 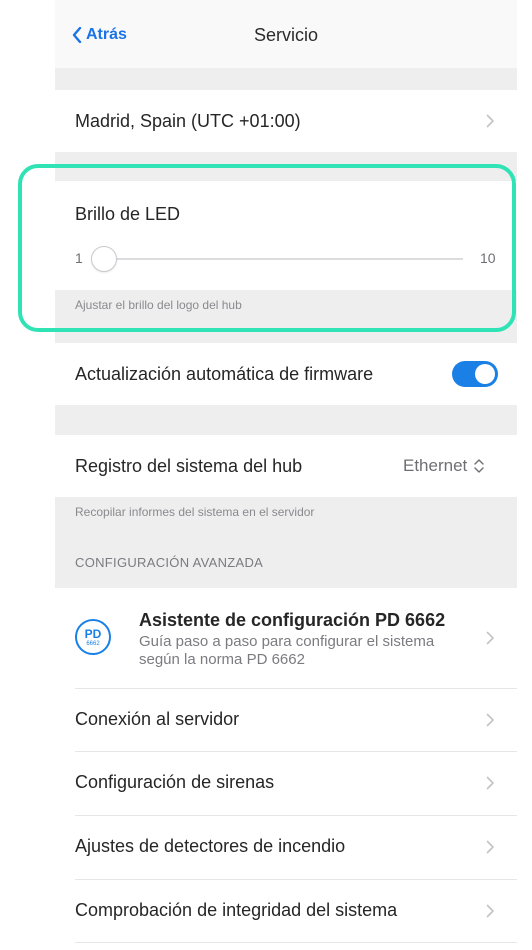 What do you see at coordinates (286, 720) in the screenshot?
I see `list-item-server-connection: Conexión al servidor` at bounding box center [286, 720].